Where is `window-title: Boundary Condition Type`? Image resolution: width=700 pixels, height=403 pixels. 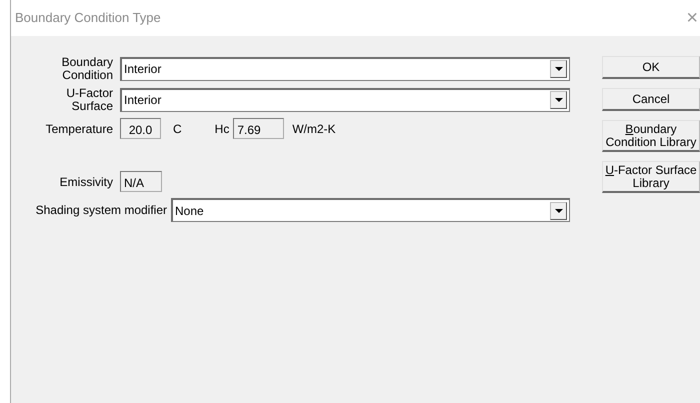
window-title: Boundary Condition Type is located at coordinates (88, 18).